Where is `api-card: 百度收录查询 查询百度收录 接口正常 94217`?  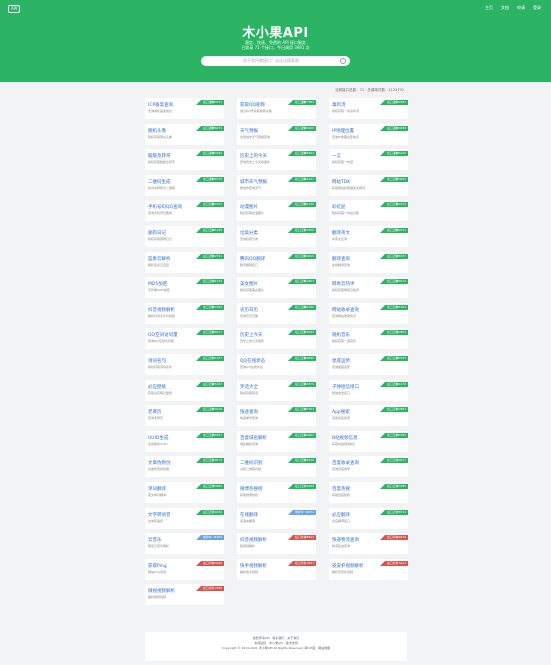
api-card: 百度收录查询 查询百度收录 接口正常 94217 is located at coordinates (368, 467).